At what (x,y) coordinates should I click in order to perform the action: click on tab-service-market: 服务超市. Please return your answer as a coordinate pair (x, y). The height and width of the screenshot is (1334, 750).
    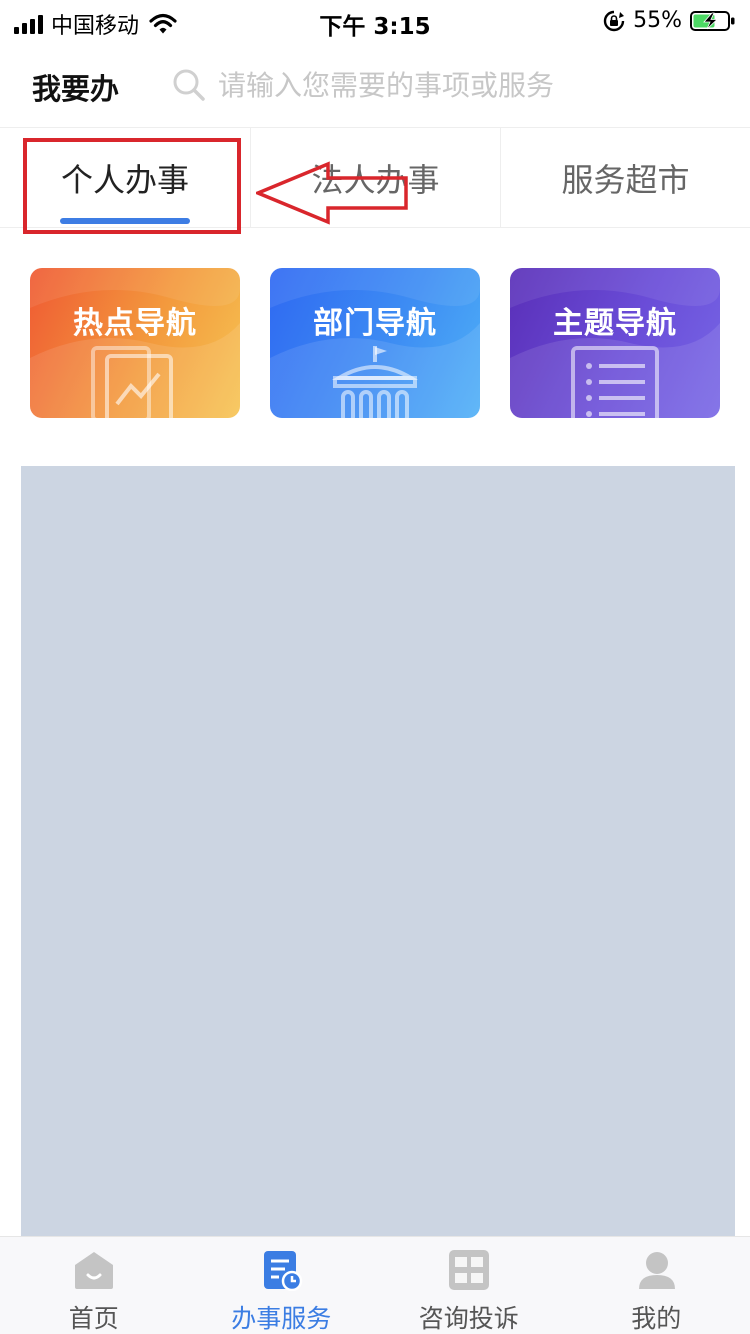
    Looking at the image, I should click on (625, 178).